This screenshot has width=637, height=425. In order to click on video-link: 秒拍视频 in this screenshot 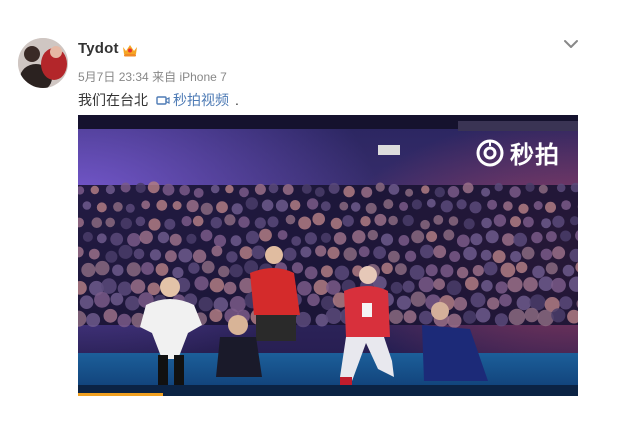, I will do `click(192, 100)`.